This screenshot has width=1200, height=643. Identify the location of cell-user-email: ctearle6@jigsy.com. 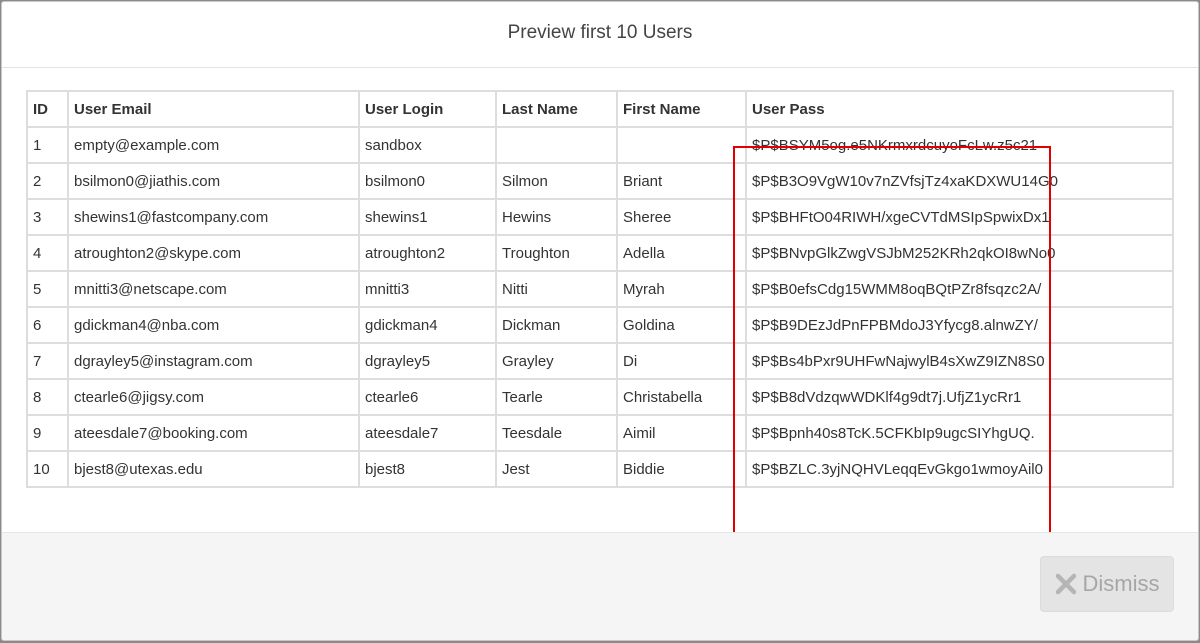
(213, 397).